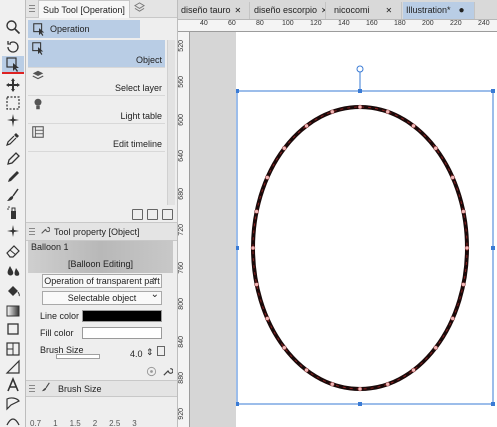 This screenshot has width=497, height=427. Describe the element at coordinates (139, 8) in the screenshot. I see `layers-icon` at that location.